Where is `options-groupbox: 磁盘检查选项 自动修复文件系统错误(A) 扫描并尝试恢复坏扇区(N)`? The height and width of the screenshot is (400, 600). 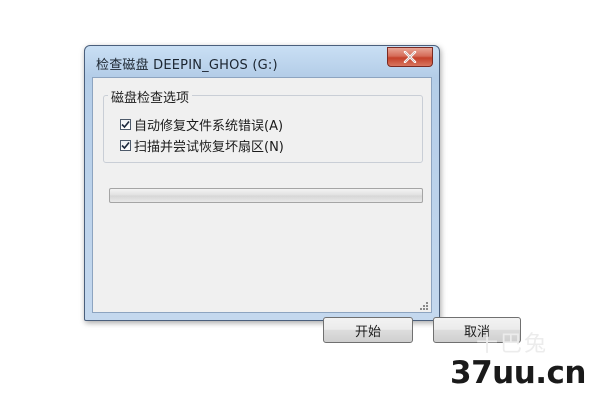 options-groupbox: 磁盘检查选项 自动修复文件系统错误(A) 扫描并尝试恢复坏扇区(N) is located at coordinates (263, 125).